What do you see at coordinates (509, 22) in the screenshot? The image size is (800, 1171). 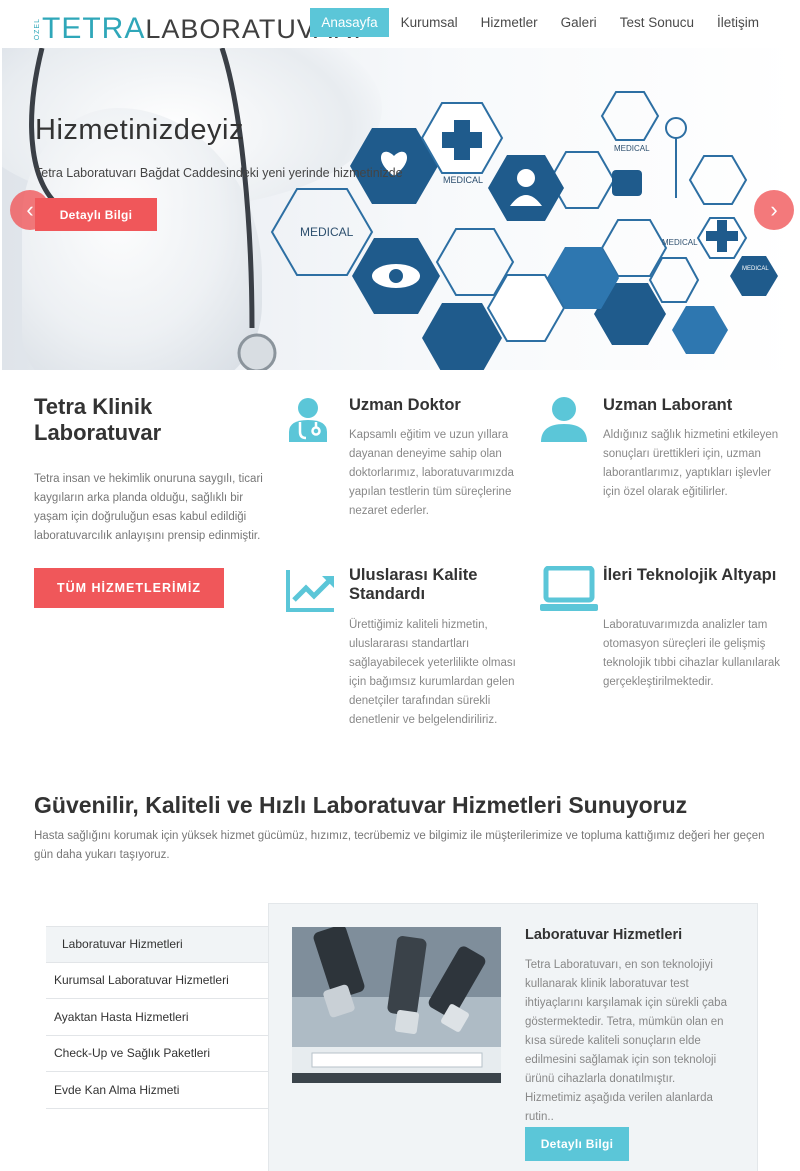 I see `nav-hizmetler: Hizmetler` at bounding box center [509, 22].